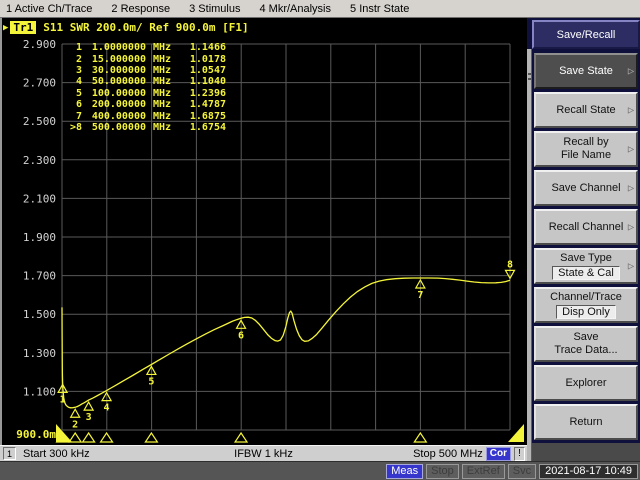  Describe the element at coordinates (52, 9) in the screenshot. I see `menu-item-active-ch-trace: 1 Active Ch/Trace` at that location.